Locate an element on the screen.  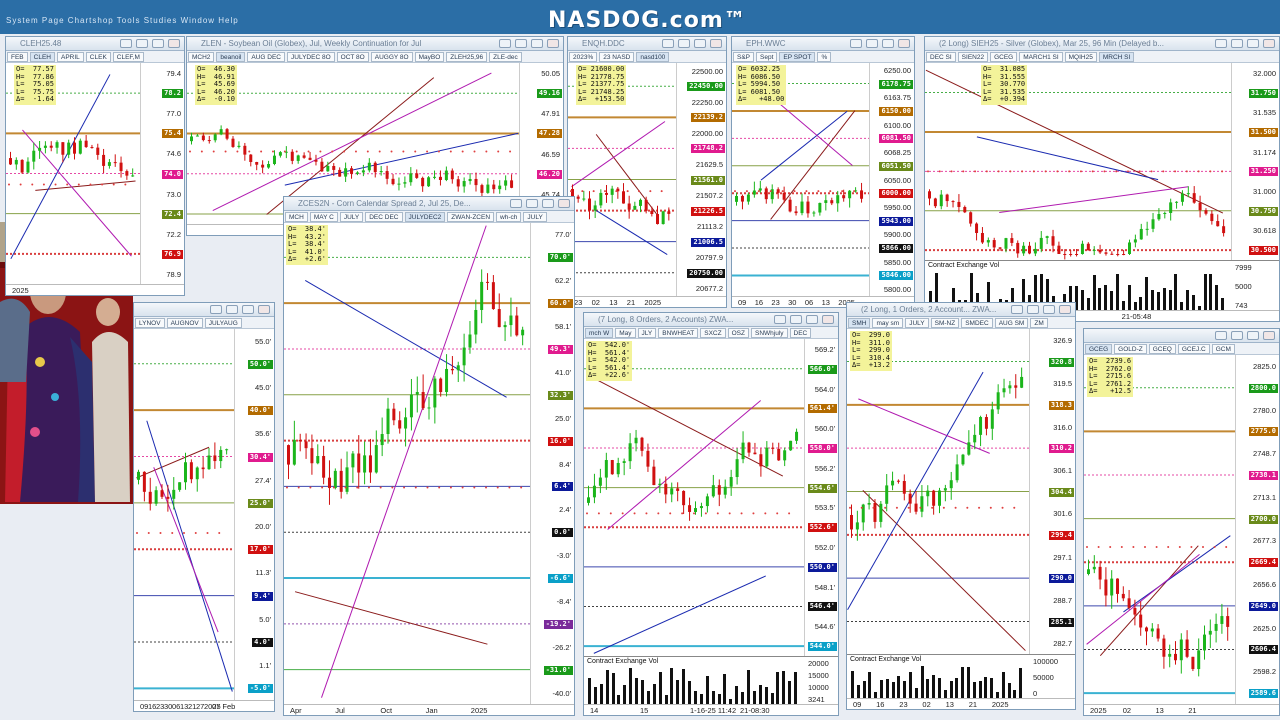
tab-sxcz: SXCZ is located at coordinates (713, 333).